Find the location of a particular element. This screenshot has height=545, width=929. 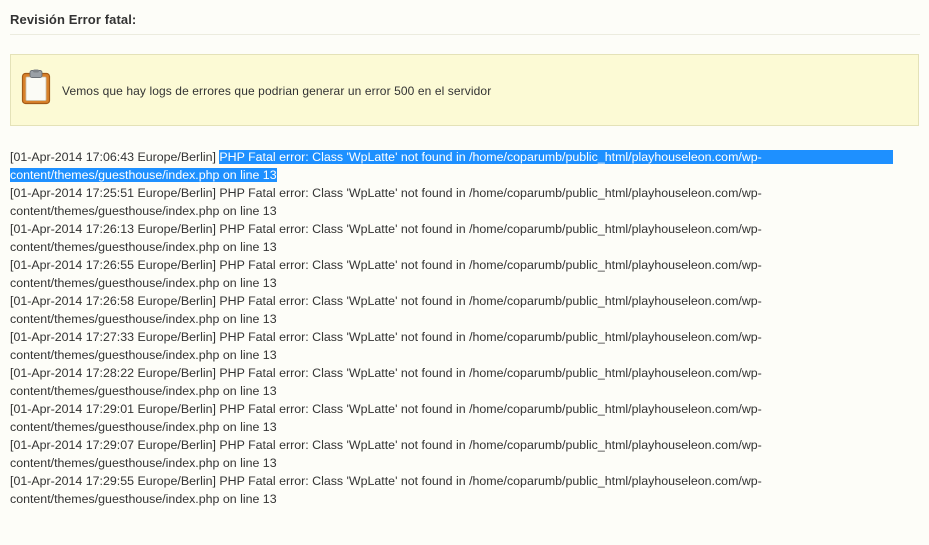

log-timestamp: [01-Apr-2014 17:26:55 Europe/Berlin] is located at coordinates (115, 265).